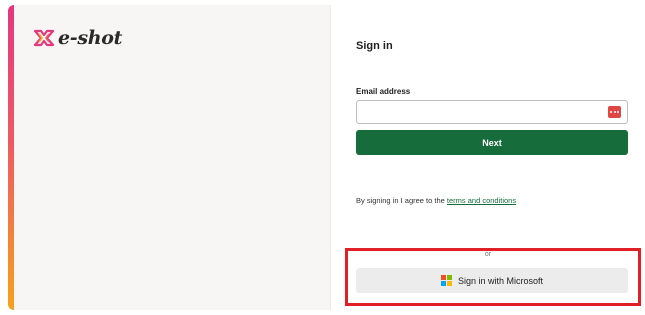 The height and width of the screenshot is (315, 645). What do you see at coordinates (90, 38) in the screenshot?
I see `brand-name: e-shot` at bounding box center [90, 38].